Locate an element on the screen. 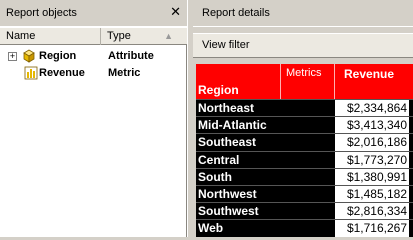 This screenshot has height=240, width=413. column-headers: Name Type ▲ is located at coordinates (93, 36).